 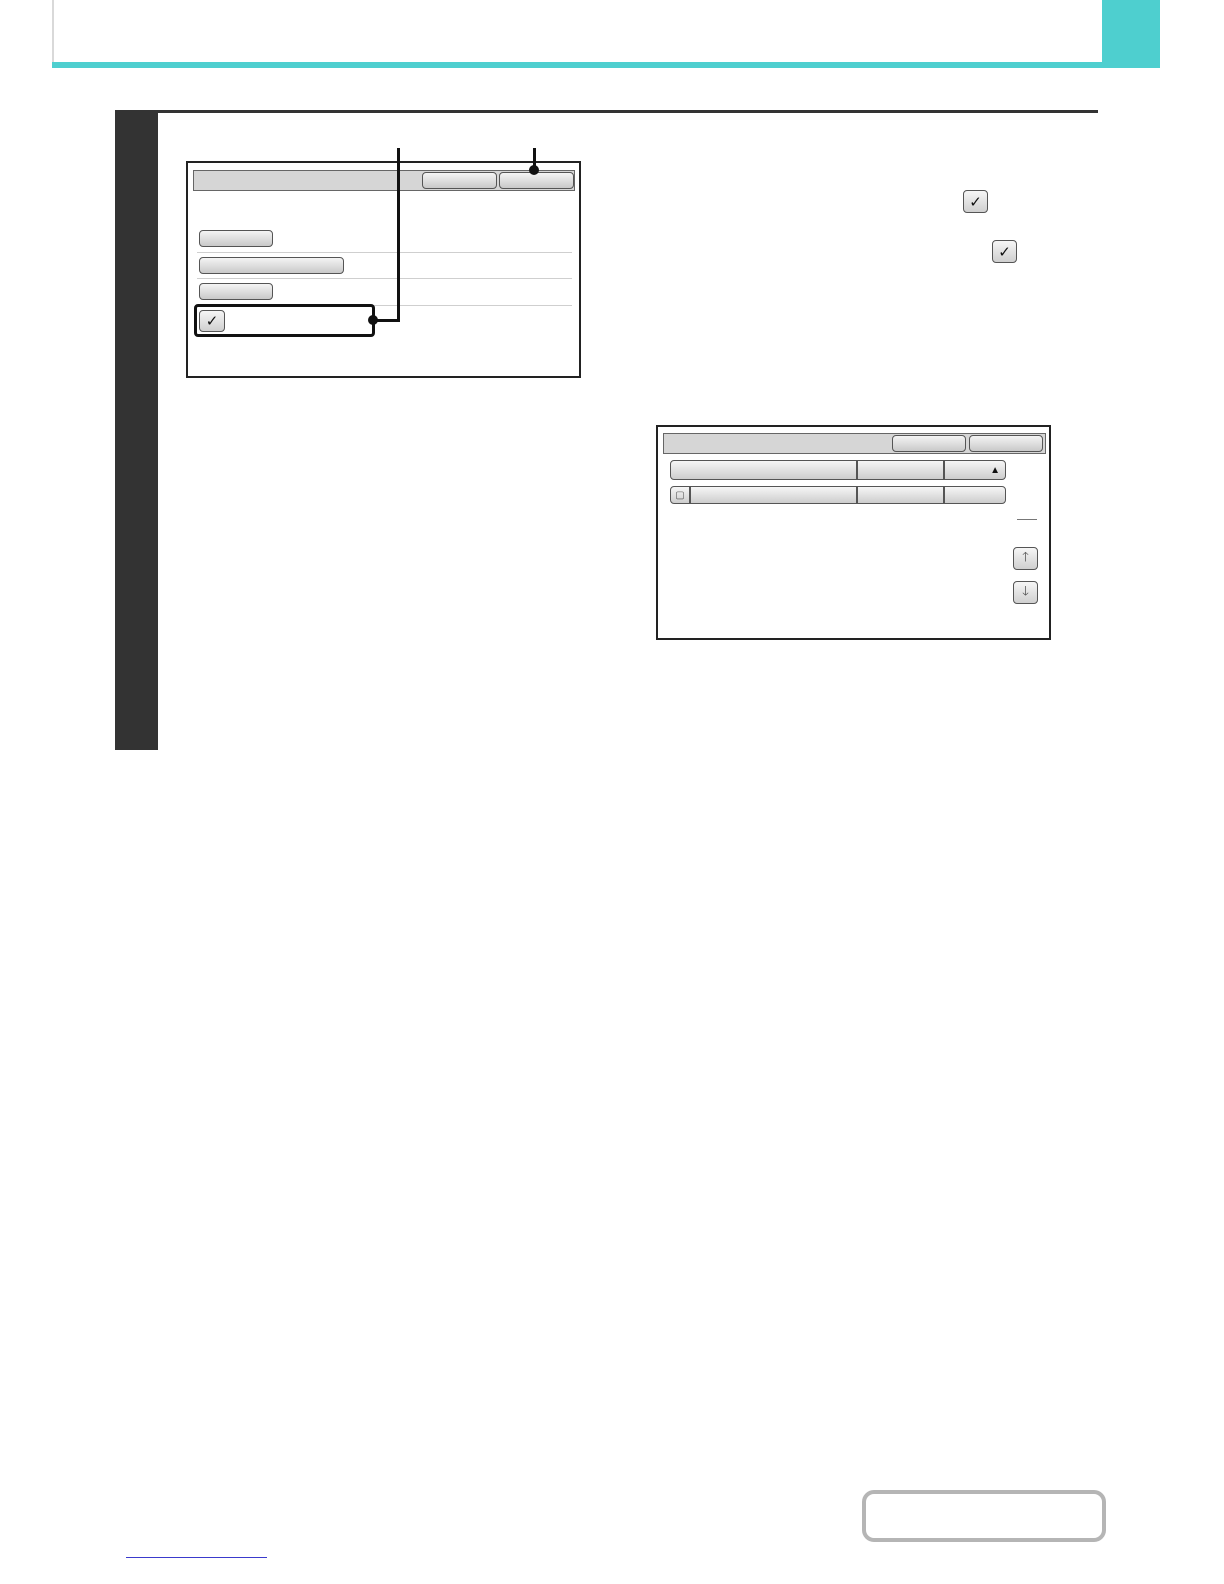 What do you see at coordinates (606, 111) in the screenshot?
I see `step-top-rule` at bounding box center [606, 111].